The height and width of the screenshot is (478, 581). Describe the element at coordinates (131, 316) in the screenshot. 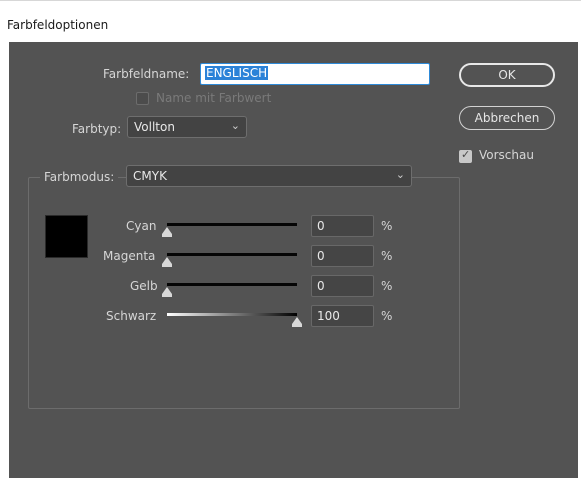

I see `black-label: Schwarz` at that location.